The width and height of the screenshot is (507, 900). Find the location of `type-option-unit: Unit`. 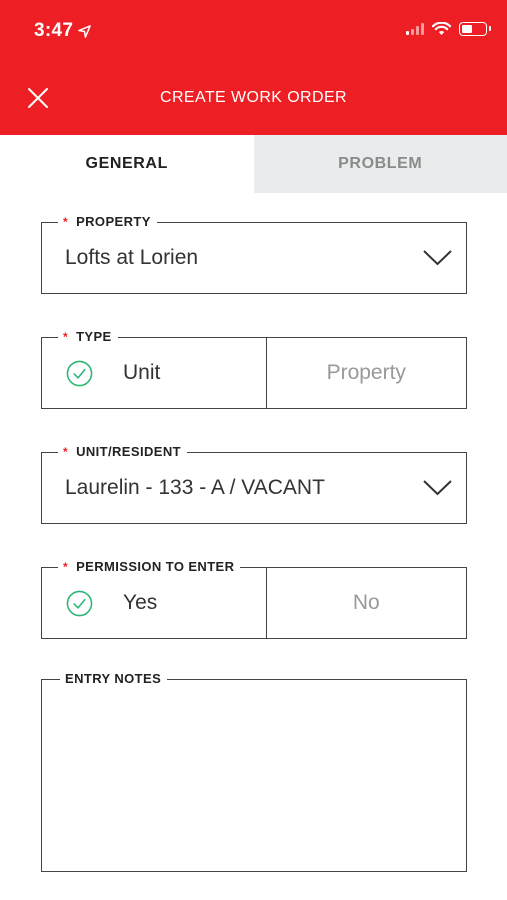

type-option-unit: Unit is located at coordinates (154, 373).